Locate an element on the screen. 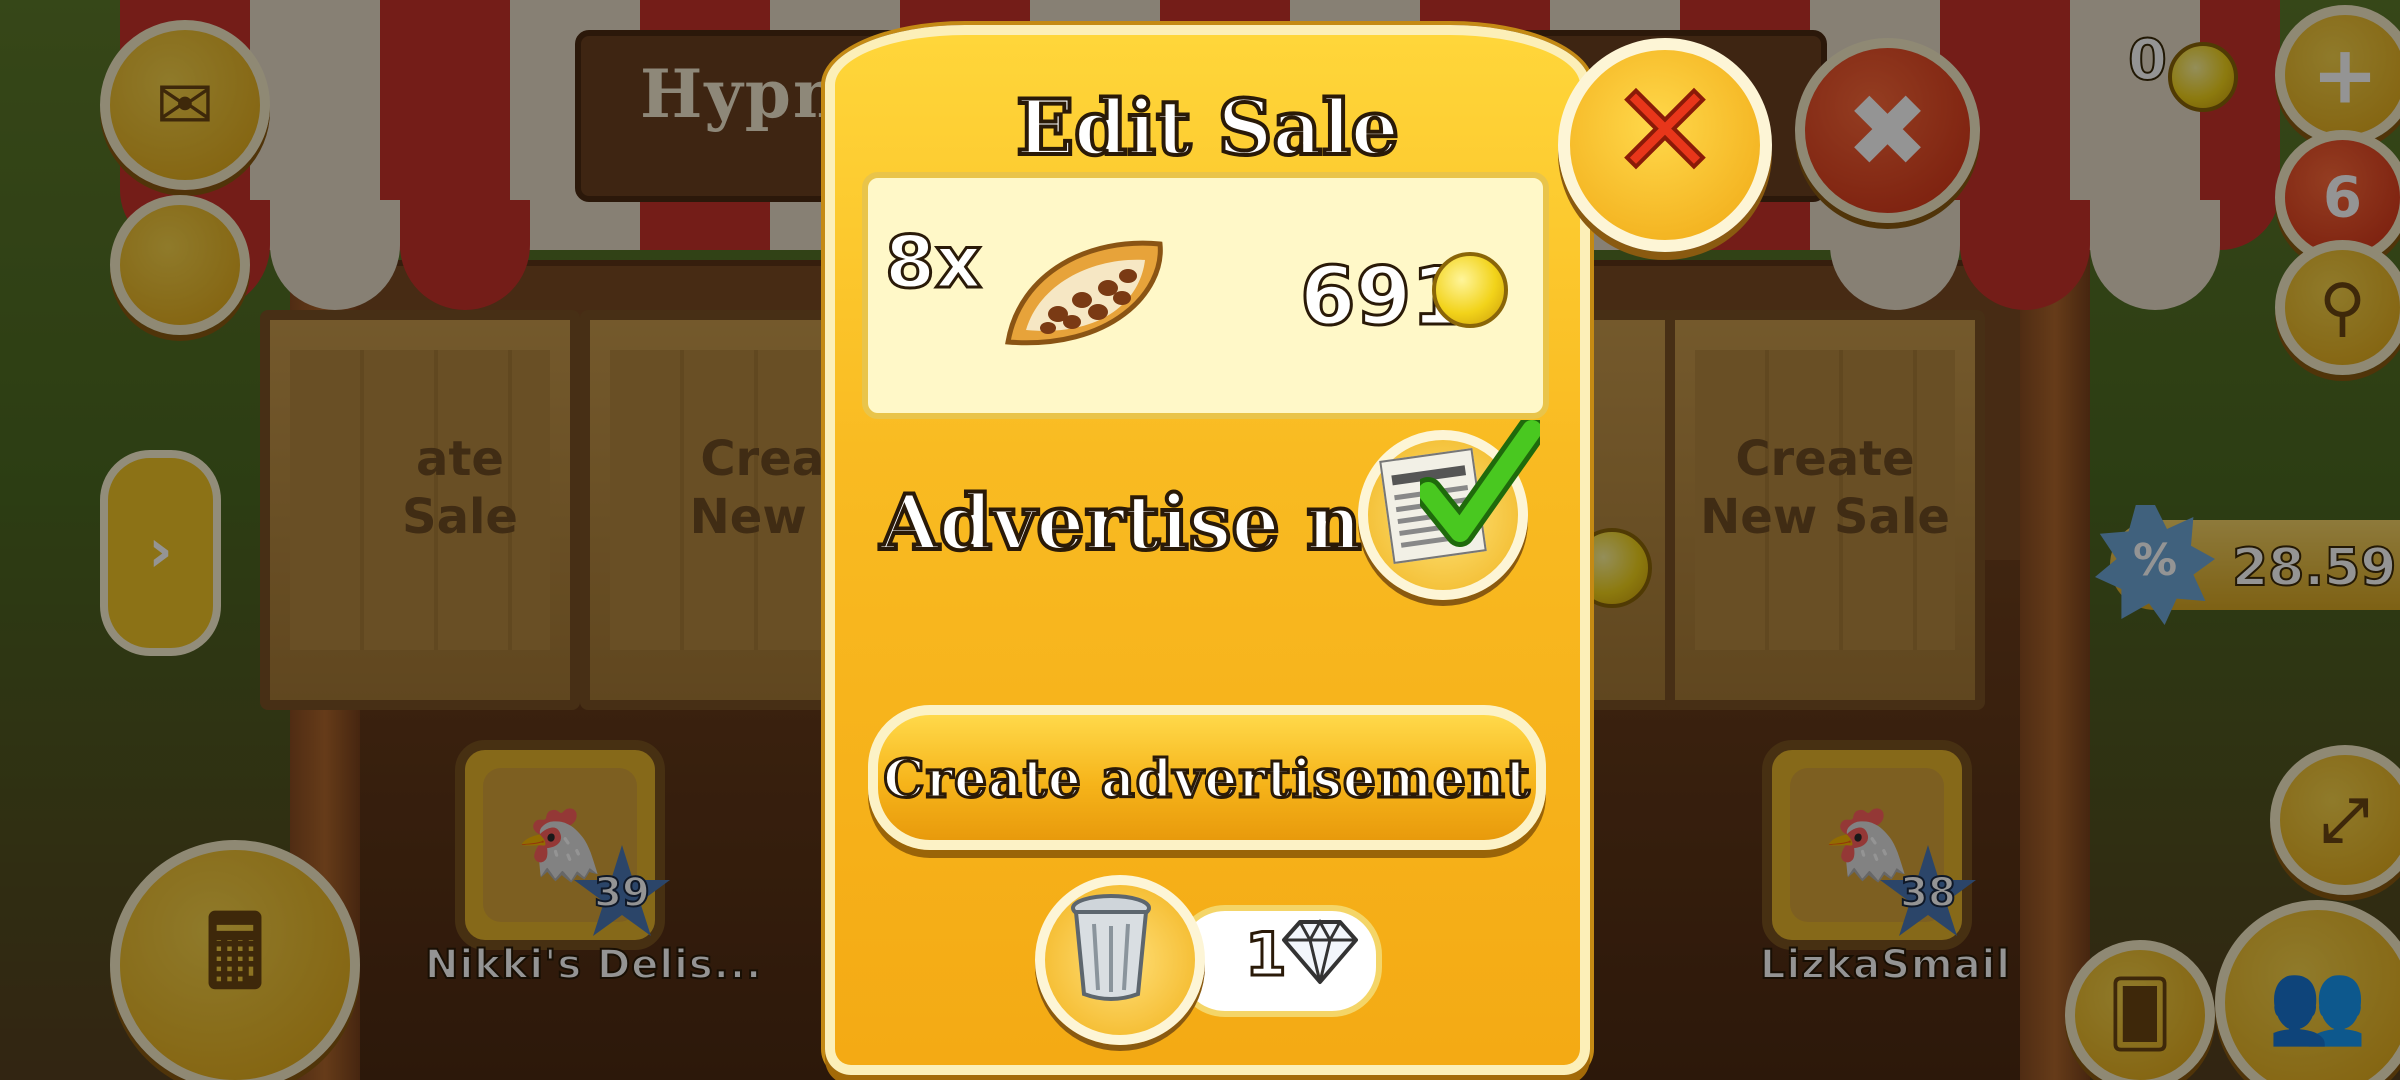  create-advertisement-label: Create advertisement is located at coordinates (1207, 780).